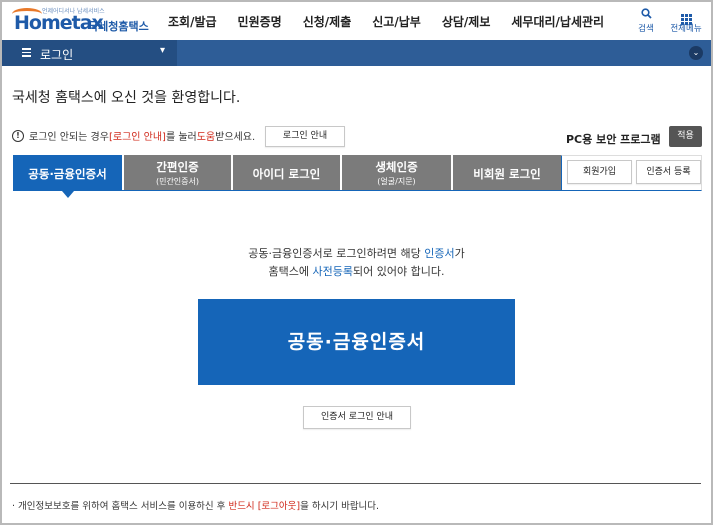 This screenshot has width=713, height=525. What do you see at coordinates (557, 21) in the screenshot?
I see `menu-item-agent: 세무대리/납세관리` at bounding box center [557, 21].